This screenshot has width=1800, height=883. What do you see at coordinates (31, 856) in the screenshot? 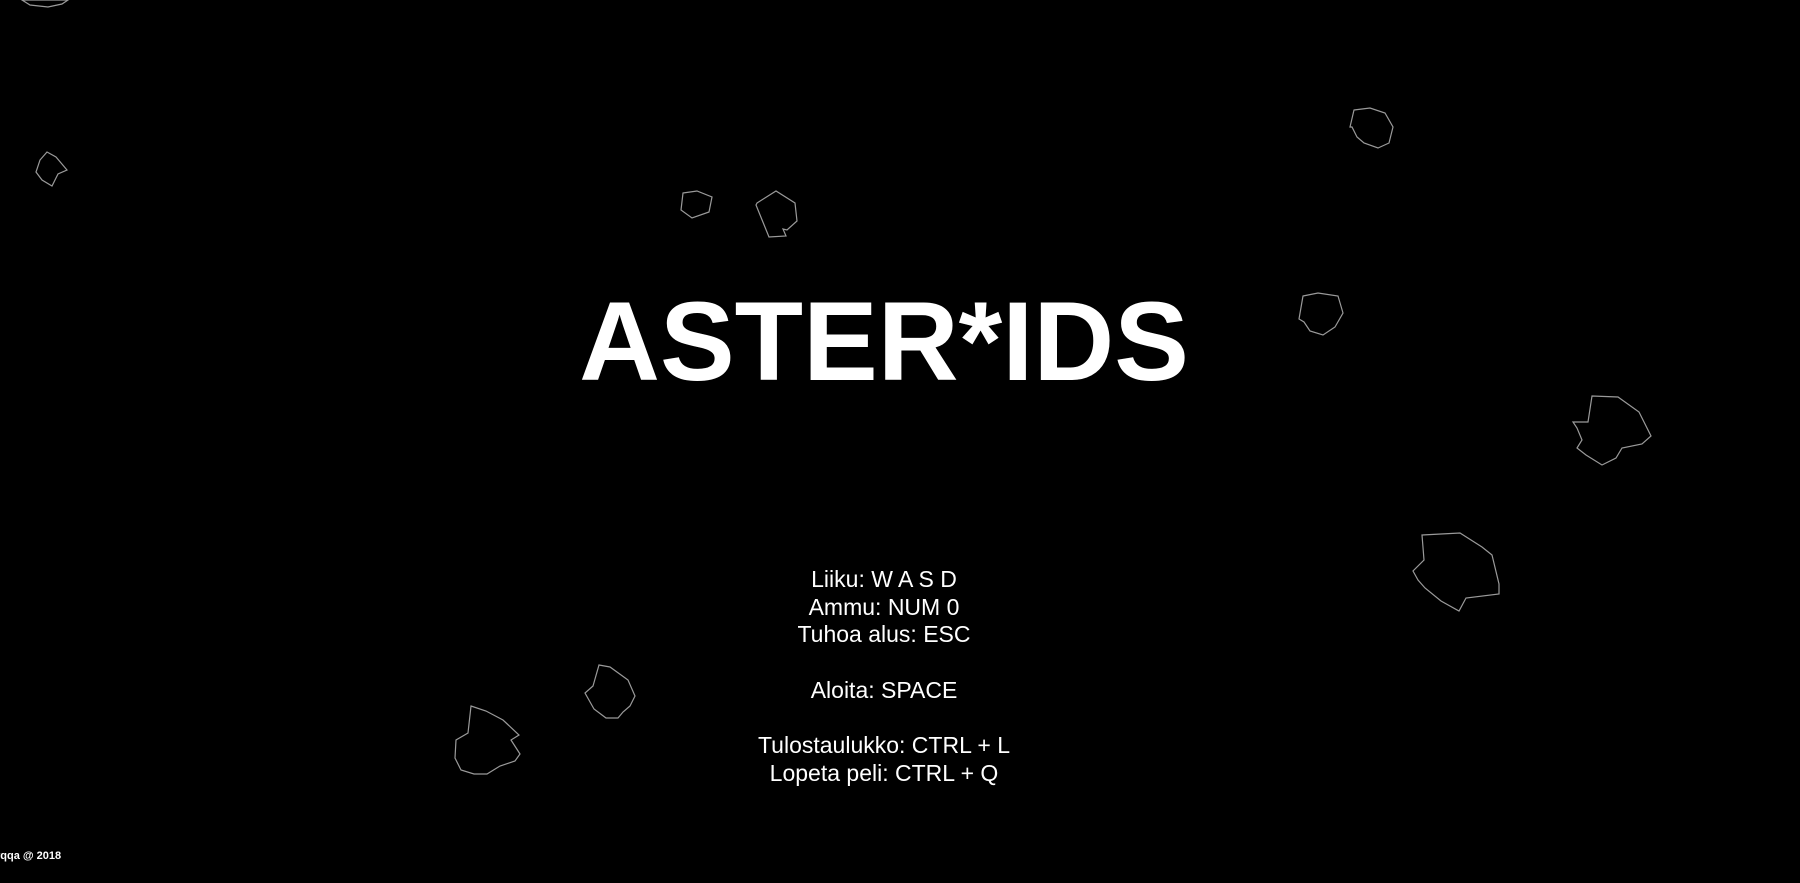
I see `credit-text: rqqa @ 2018` at bounding box center [31, 856].